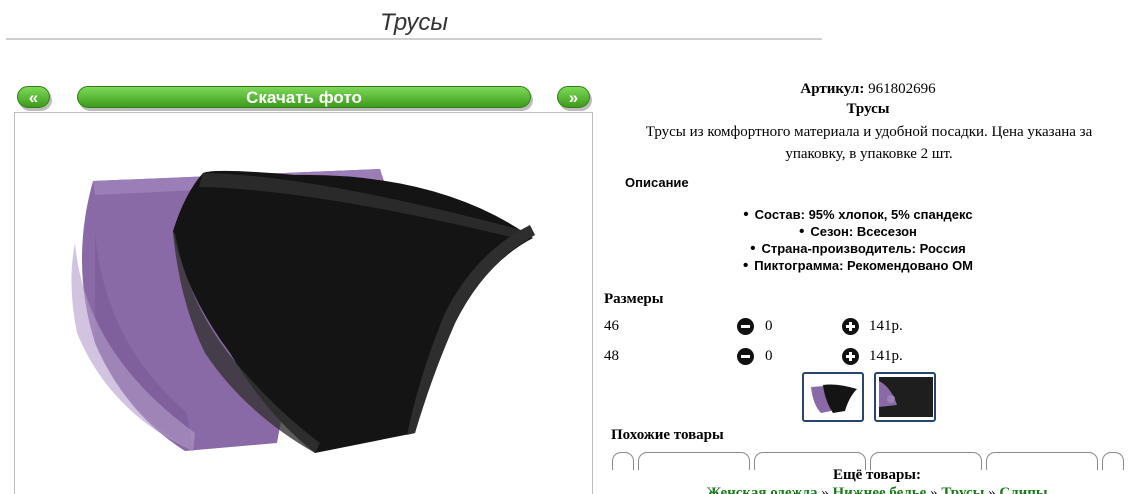 The height and width of the screenshot is (494, 1130). Describe the element at coordinates (832, 89) in the screenshot. I see `article-label: Артикул:` at that location.